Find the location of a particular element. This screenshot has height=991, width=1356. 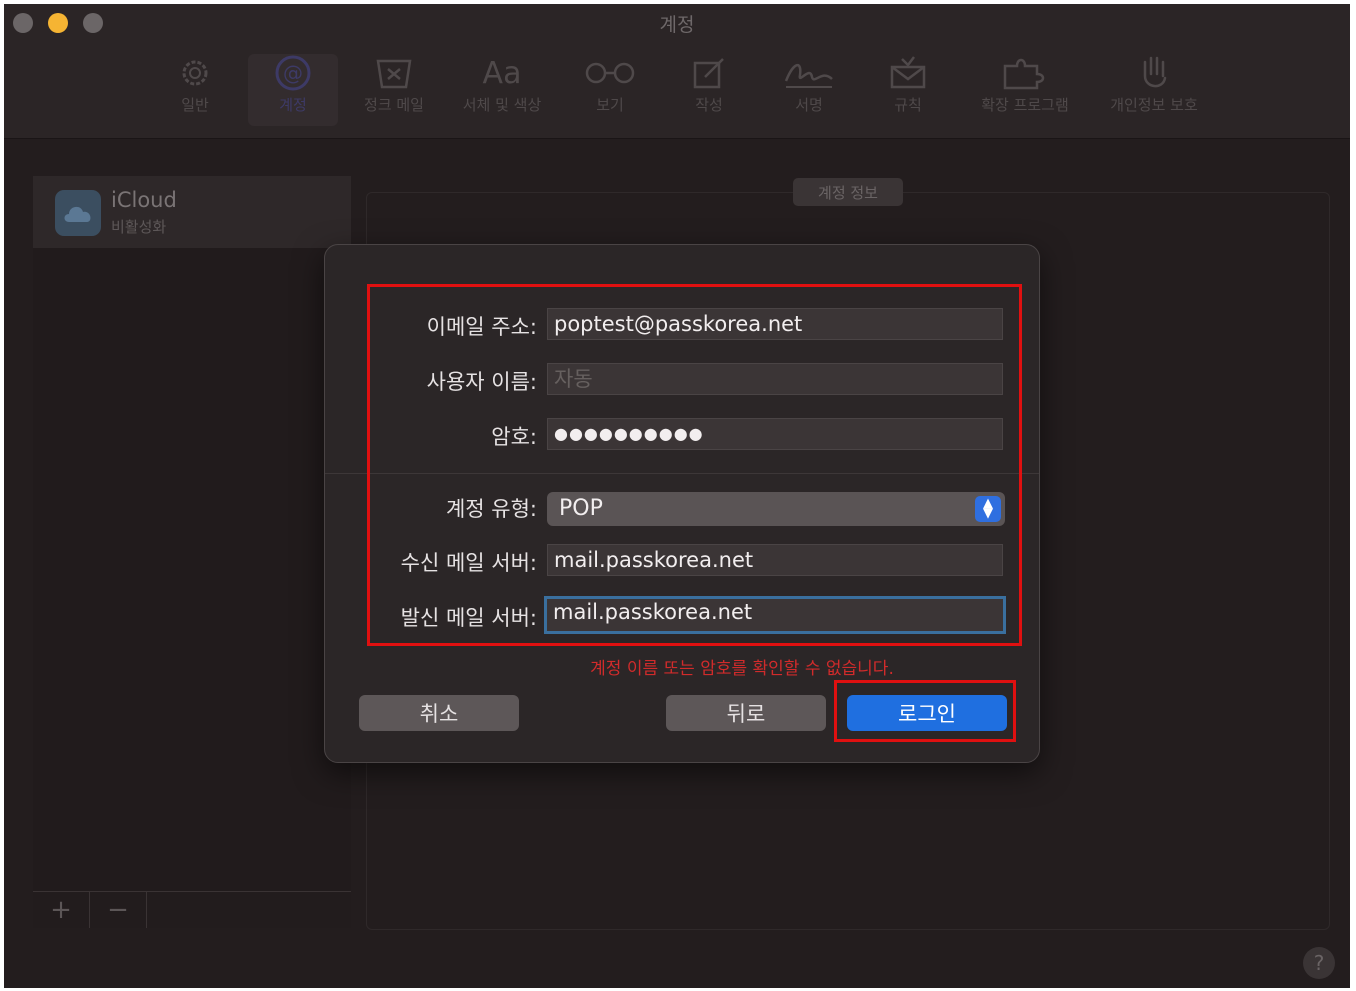

junk-mail-icon is located at coordinates (394, 73).